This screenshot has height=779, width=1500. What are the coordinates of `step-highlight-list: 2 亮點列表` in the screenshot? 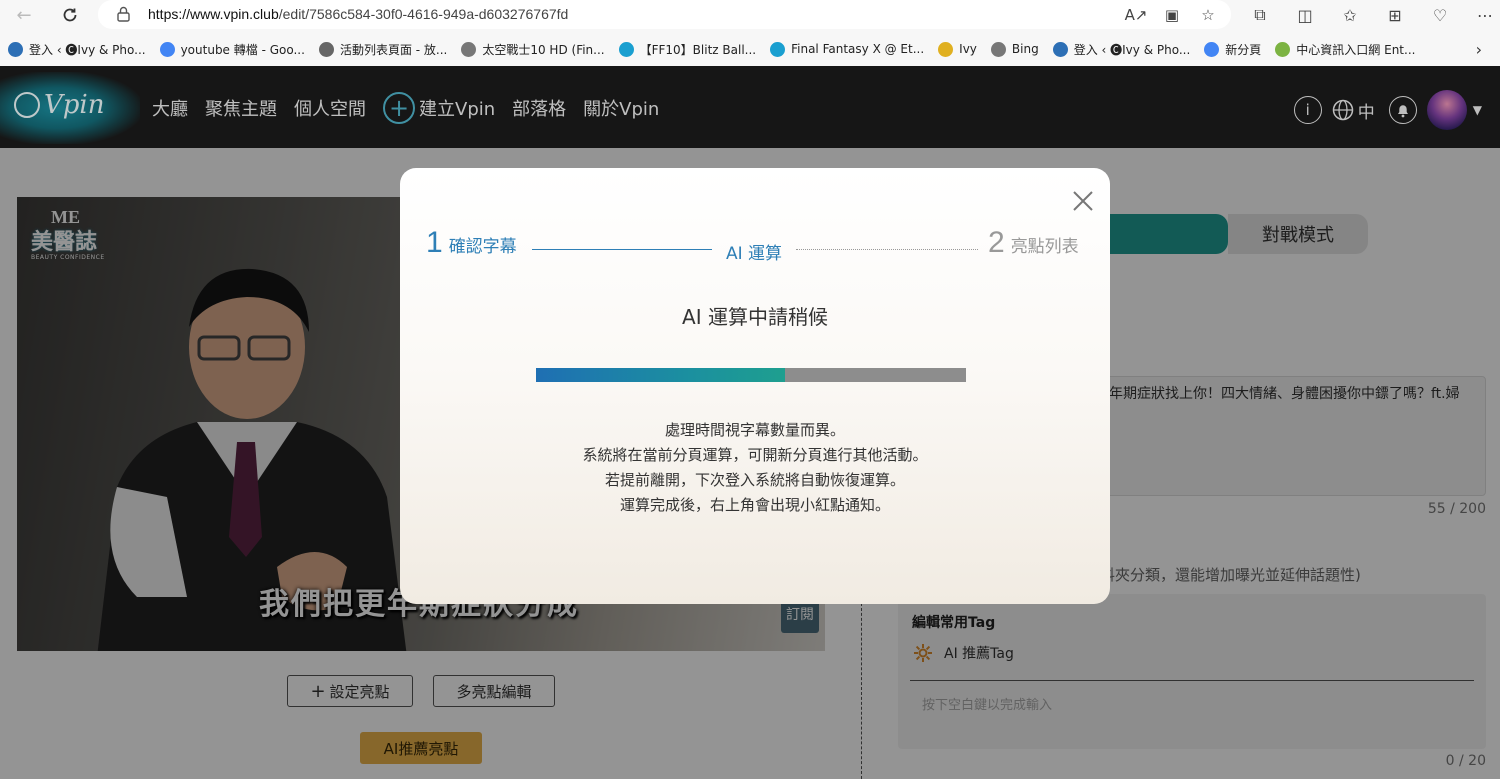 It's located at (1033, 242).